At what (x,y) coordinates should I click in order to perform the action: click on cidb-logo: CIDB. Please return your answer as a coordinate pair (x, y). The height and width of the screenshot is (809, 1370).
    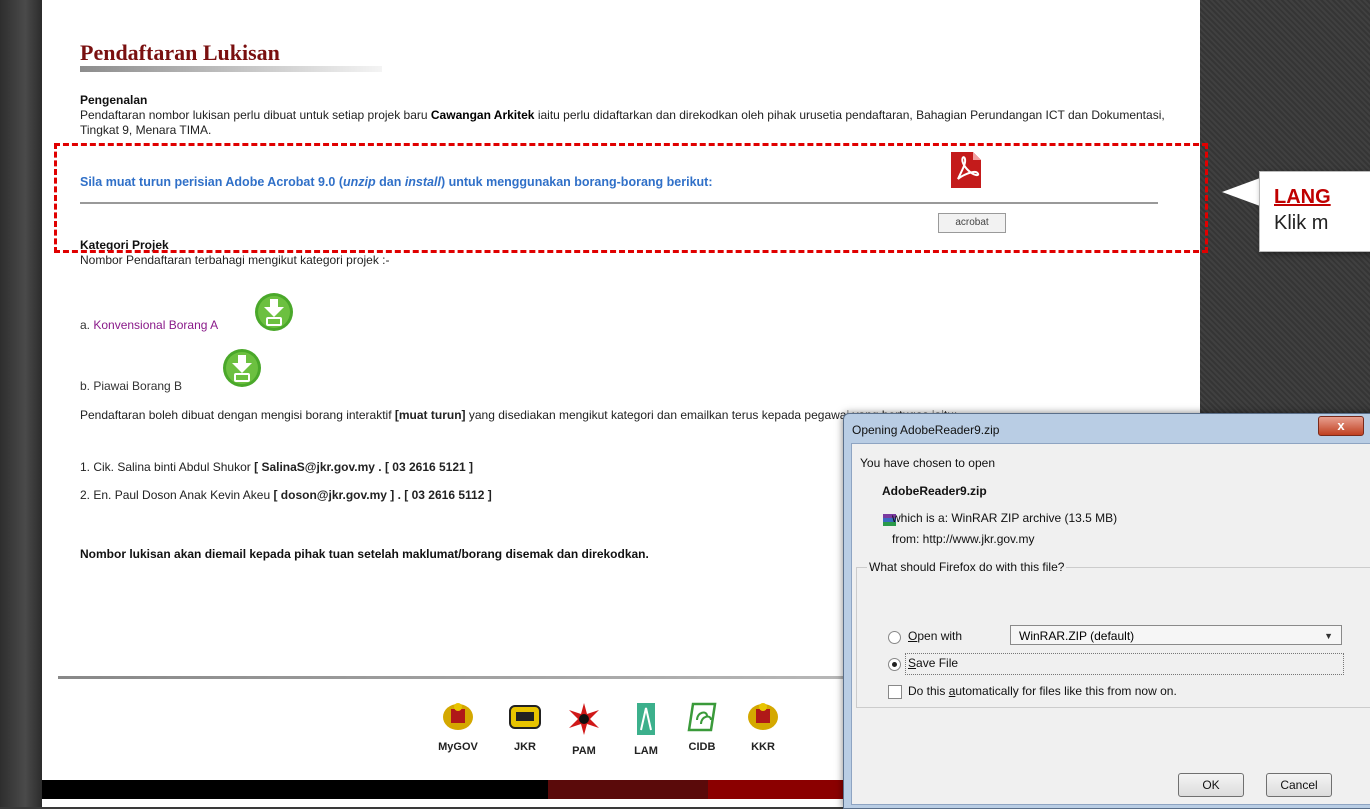
    Looking at the image, I should click on (702, 727).